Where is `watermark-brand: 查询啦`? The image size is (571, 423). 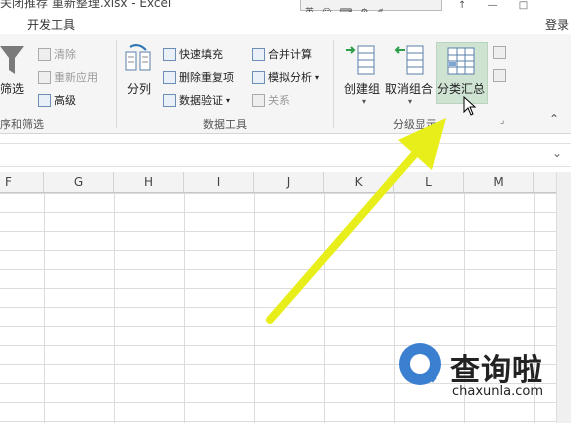
watermark-brand: 查询啦 is located at coordinates (496, 370).